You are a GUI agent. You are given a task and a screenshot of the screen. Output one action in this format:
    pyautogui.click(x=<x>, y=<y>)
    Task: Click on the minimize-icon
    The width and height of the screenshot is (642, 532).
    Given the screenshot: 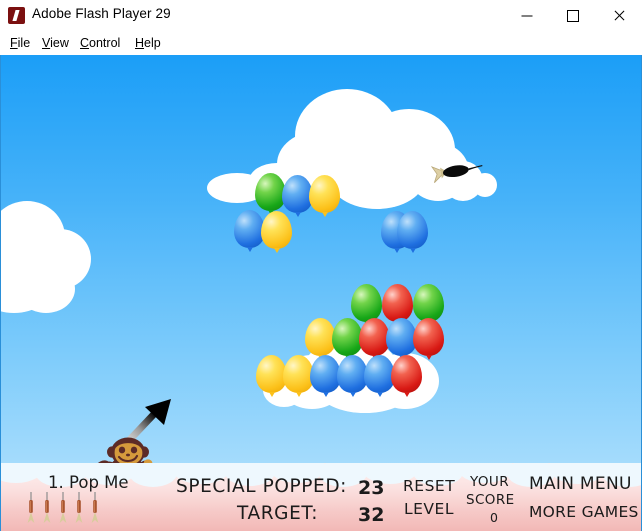 What is the action you would take?
    pyautogui.click(x=527, y=15)
    